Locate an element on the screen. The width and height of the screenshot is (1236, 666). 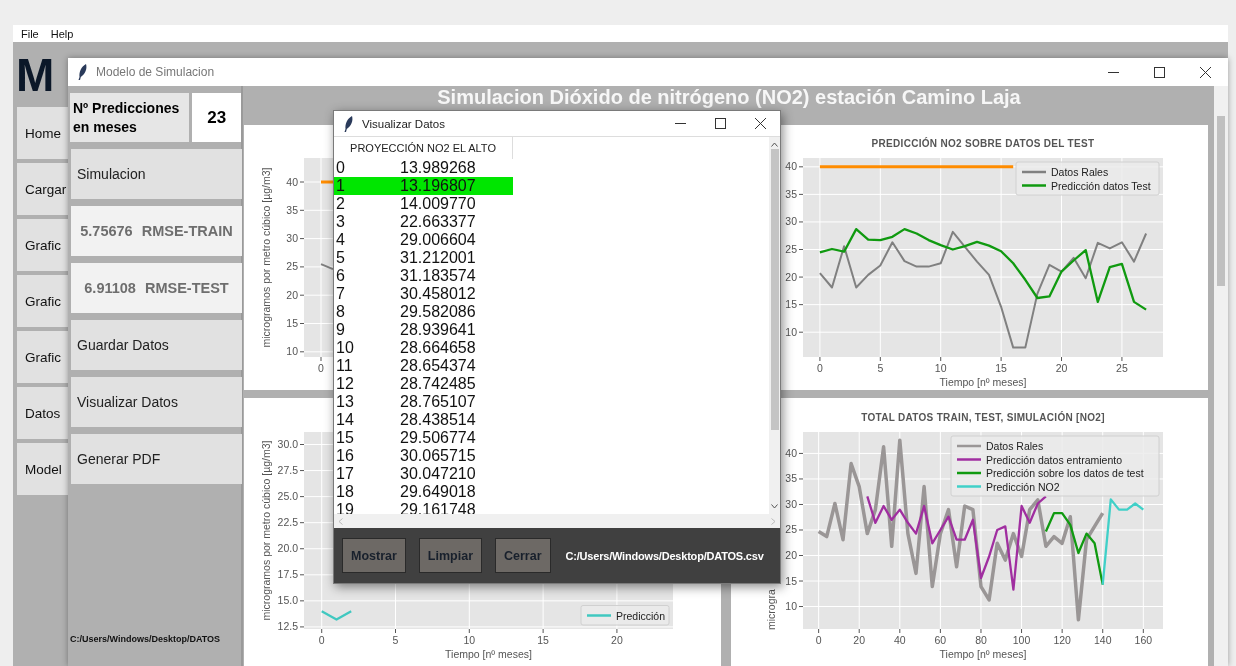
table-row: 11 28.654374 is located at coordinates (423, 366).